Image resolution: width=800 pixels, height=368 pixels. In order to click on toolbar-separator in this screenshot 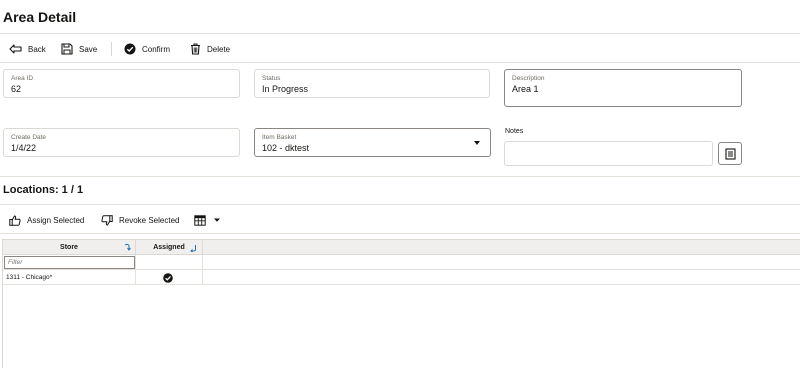, I will do `click(111, 49)`.